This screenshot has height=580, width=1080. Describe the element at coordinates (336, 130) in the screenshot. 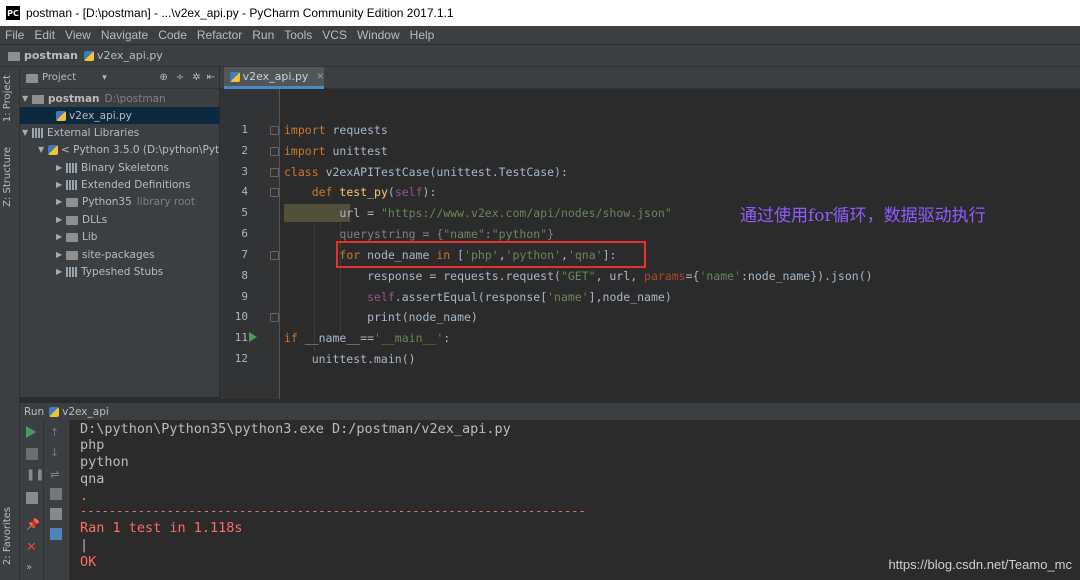

I see `code-line: import requests` at that location.